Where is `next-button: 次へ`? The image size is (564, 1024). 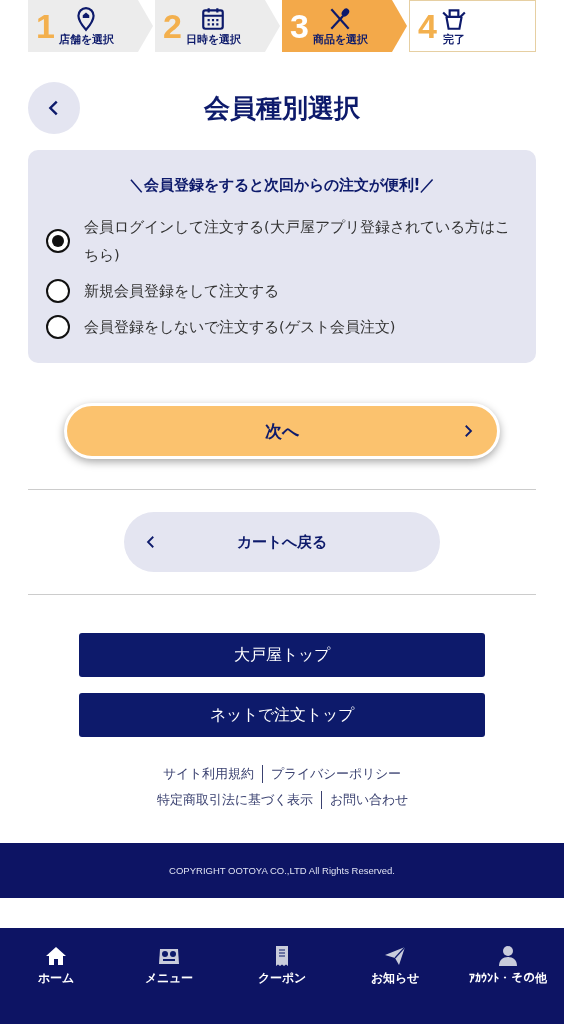
next-button: 次へ is located at coordinates (282, 431).